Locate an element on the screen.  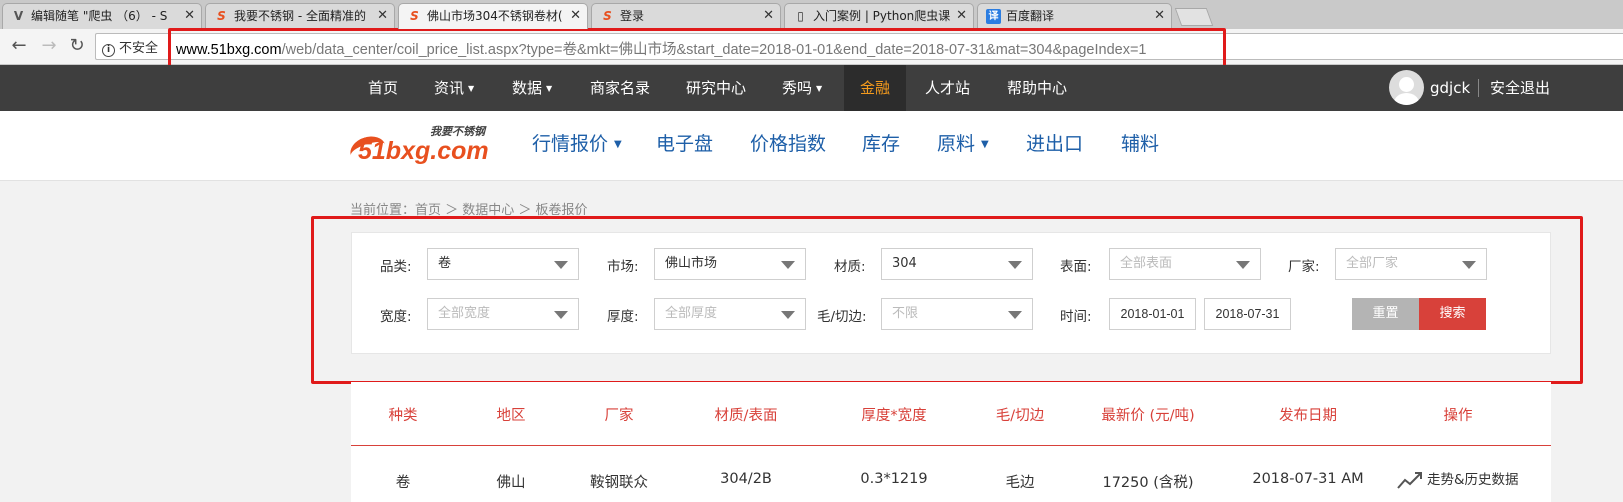
browser-tab-active: S 佛山市场304不锈钢卷材( ✕ is located at coordinates (493, 16).